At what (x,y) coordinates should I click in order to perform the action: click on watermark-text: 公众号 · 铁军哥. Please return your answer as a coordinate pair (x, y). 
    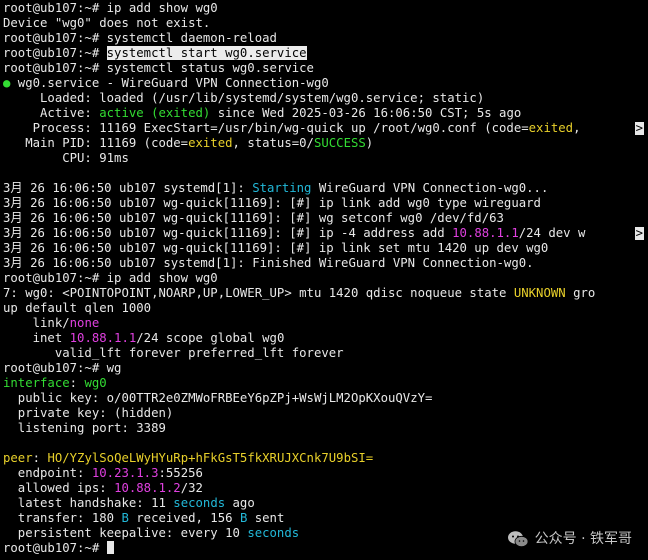
    Looking at the image, I should click on (583, 538).